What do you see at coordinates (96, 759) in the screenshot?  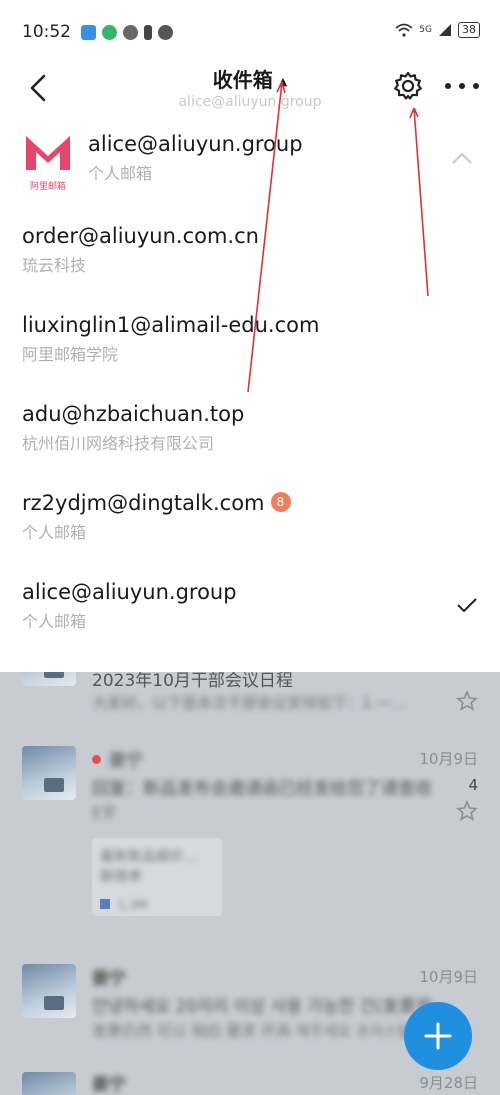 I see `unread-dot` at bounding box center [96, 759].